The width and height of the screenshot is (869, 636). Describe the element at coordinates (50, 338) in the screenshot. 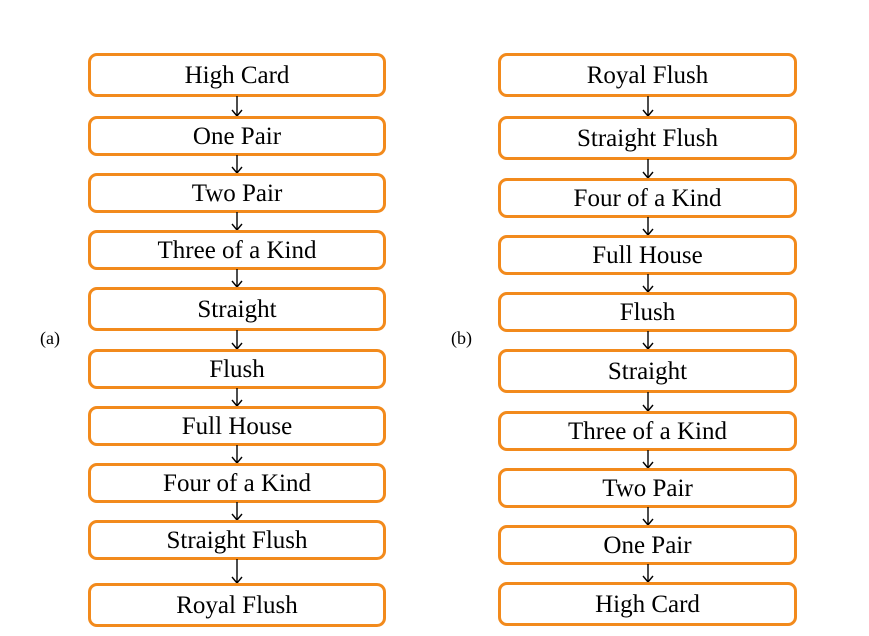

I see `panel-label-a: (a)` at that location.